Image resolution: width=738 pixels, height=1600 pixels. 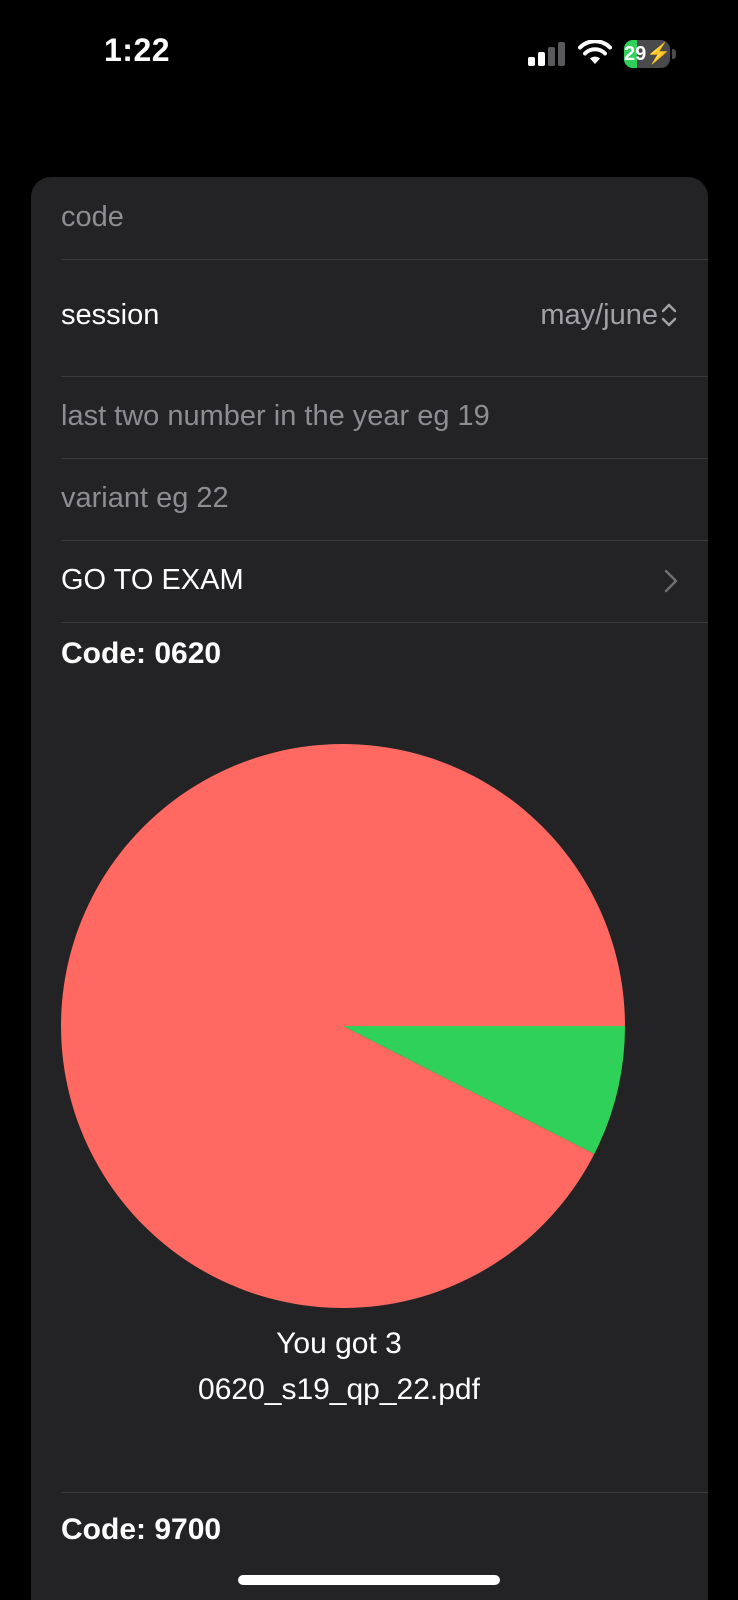 I want to click on home-indicator, so click(x=369, y=1580).